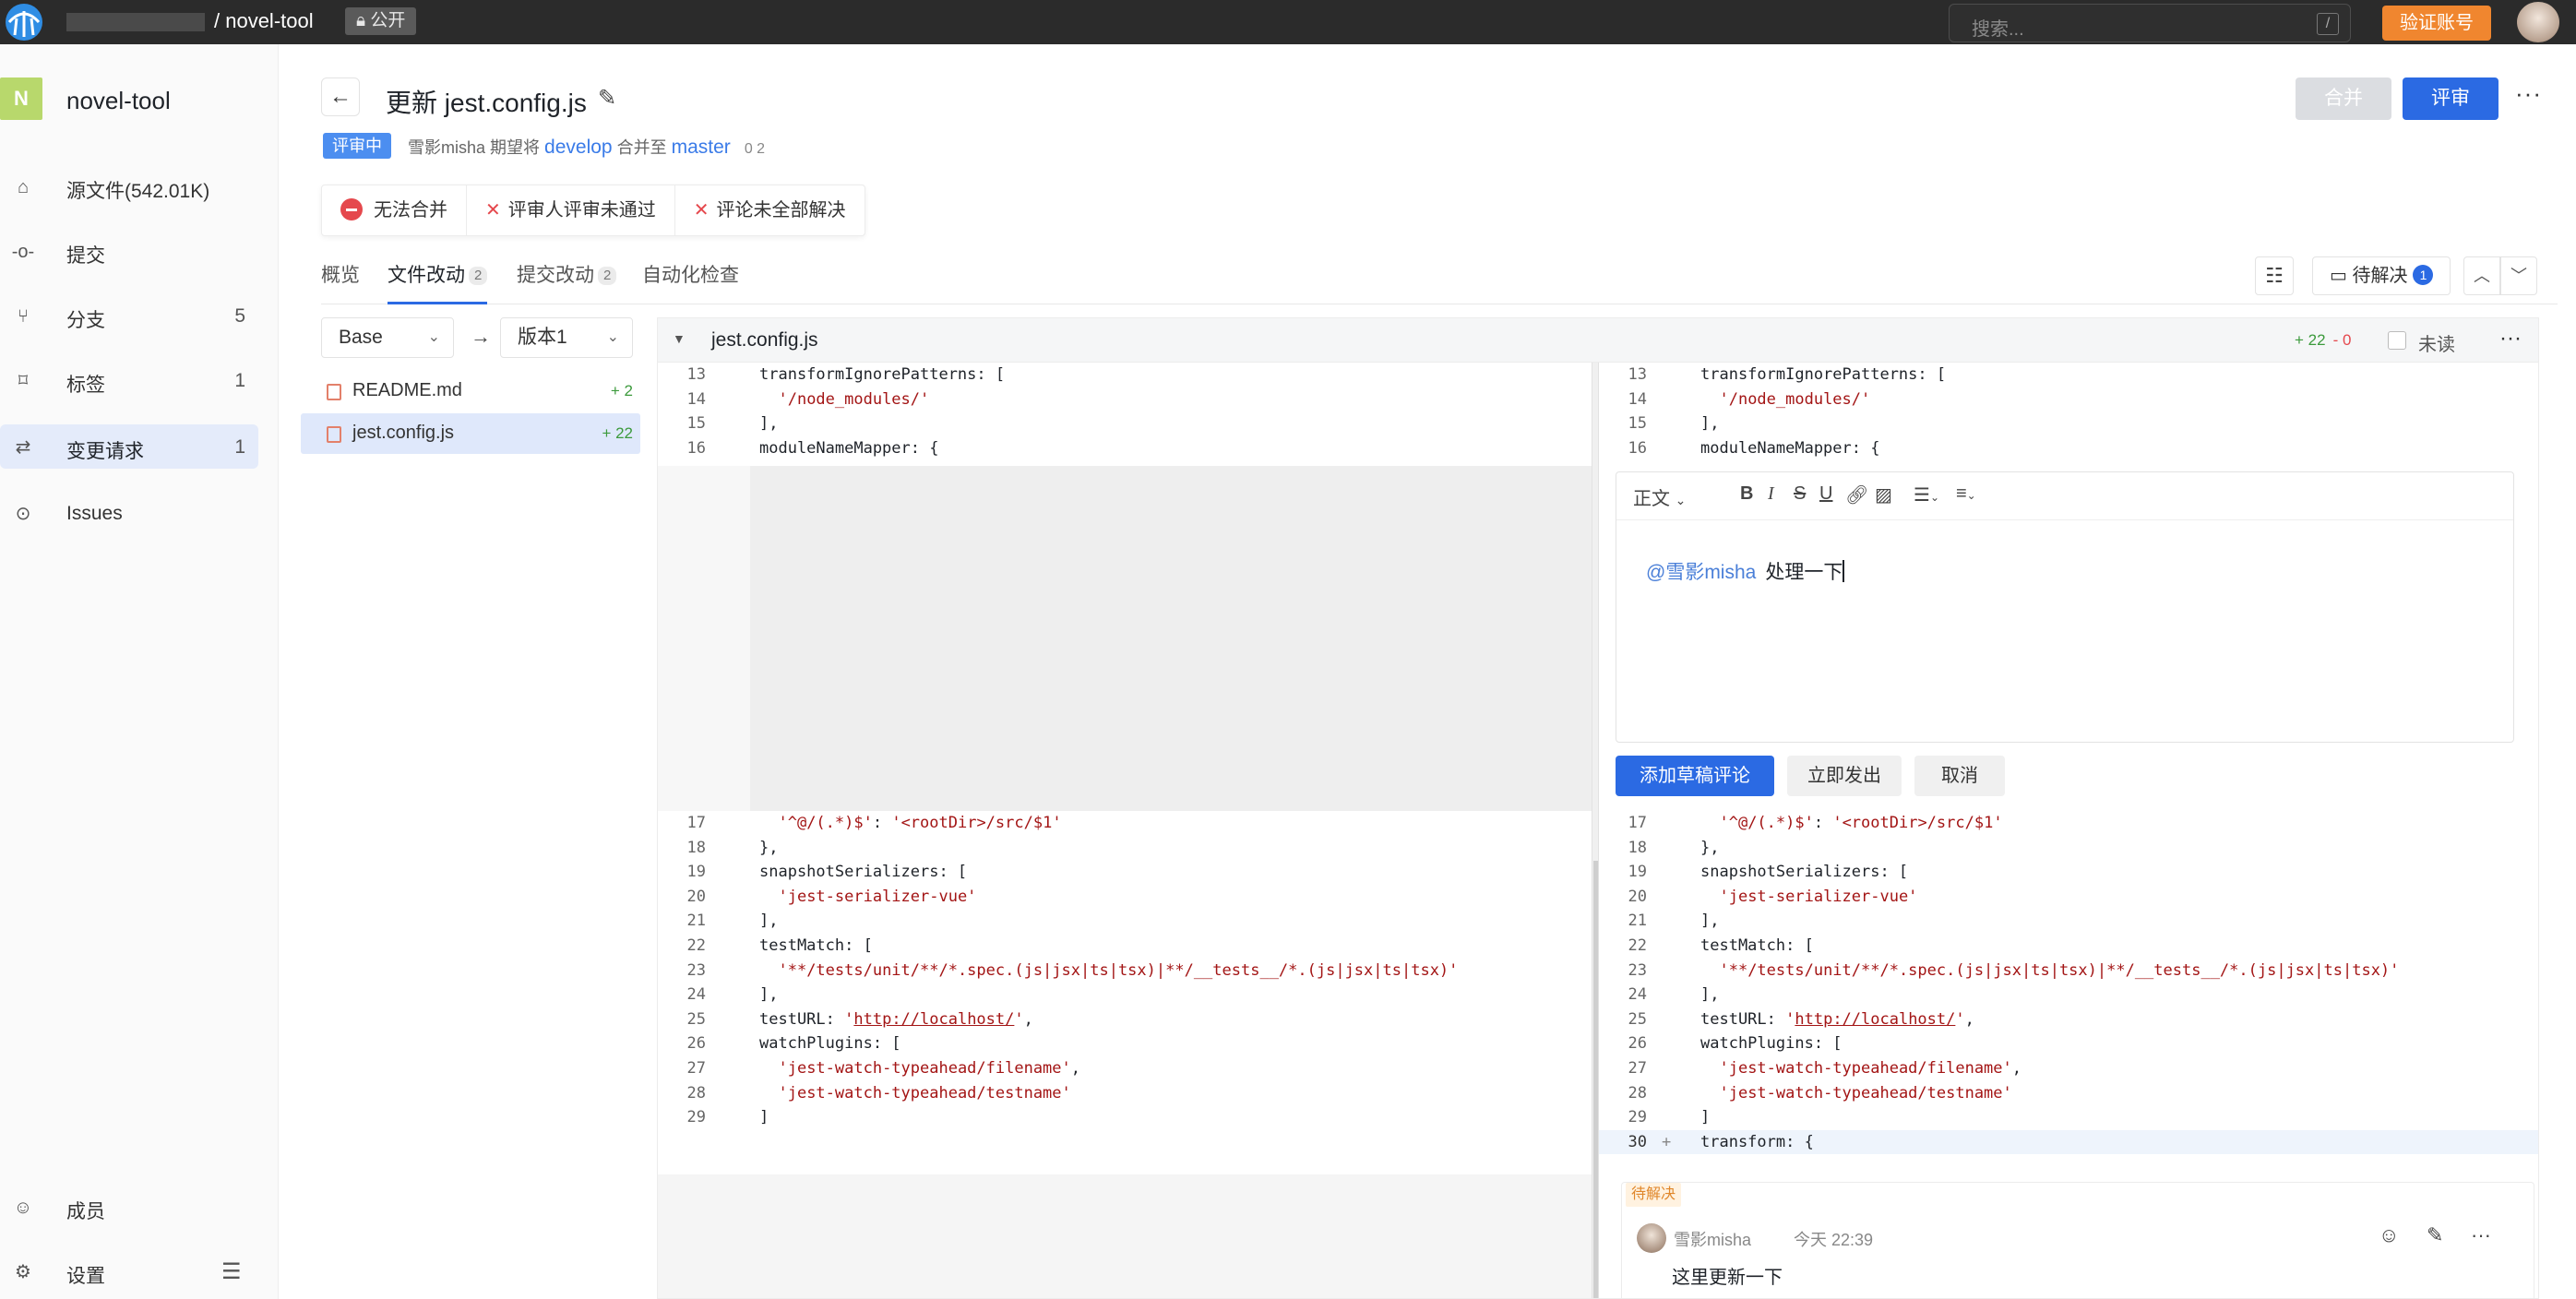 The height and width of the screenshot is (1299, 2576). Describe the element at coordinates (1595, 830) in the screenshot. I see `pane-splitter` at that location.